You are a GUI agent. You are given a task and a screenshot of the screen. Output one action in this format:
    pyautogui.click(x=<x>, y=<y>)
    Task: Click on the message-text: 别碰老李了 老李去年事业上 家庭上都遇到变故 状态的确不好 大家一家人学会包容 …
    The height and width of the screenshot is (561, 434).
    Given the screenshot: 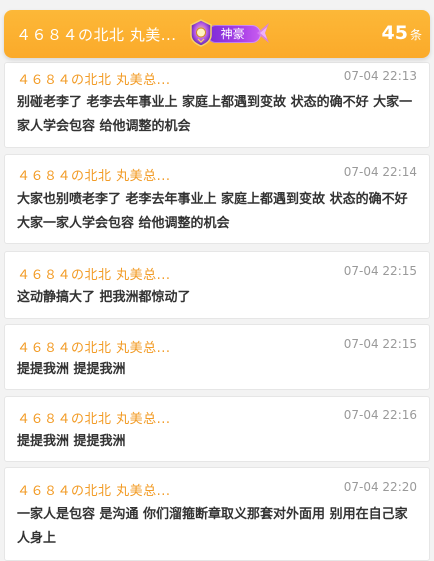 What is the action you would take?
    pyautogui.click(x=215, y=114)
    